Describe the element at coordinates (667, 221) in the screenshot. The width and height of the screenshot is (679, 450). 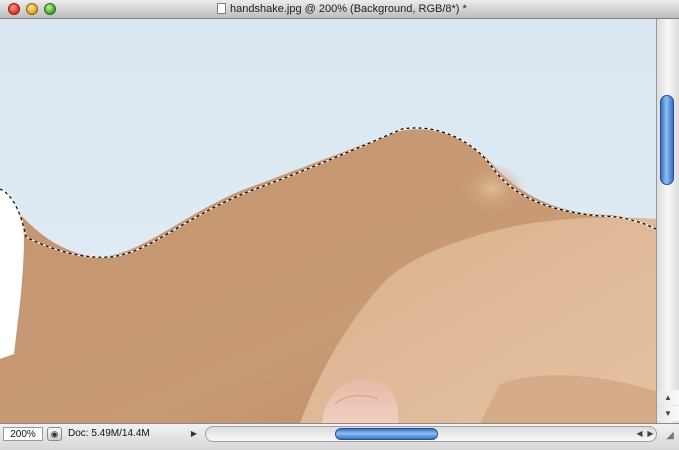
I see `vertical-scrollbar: ▲ ▼` at that location.